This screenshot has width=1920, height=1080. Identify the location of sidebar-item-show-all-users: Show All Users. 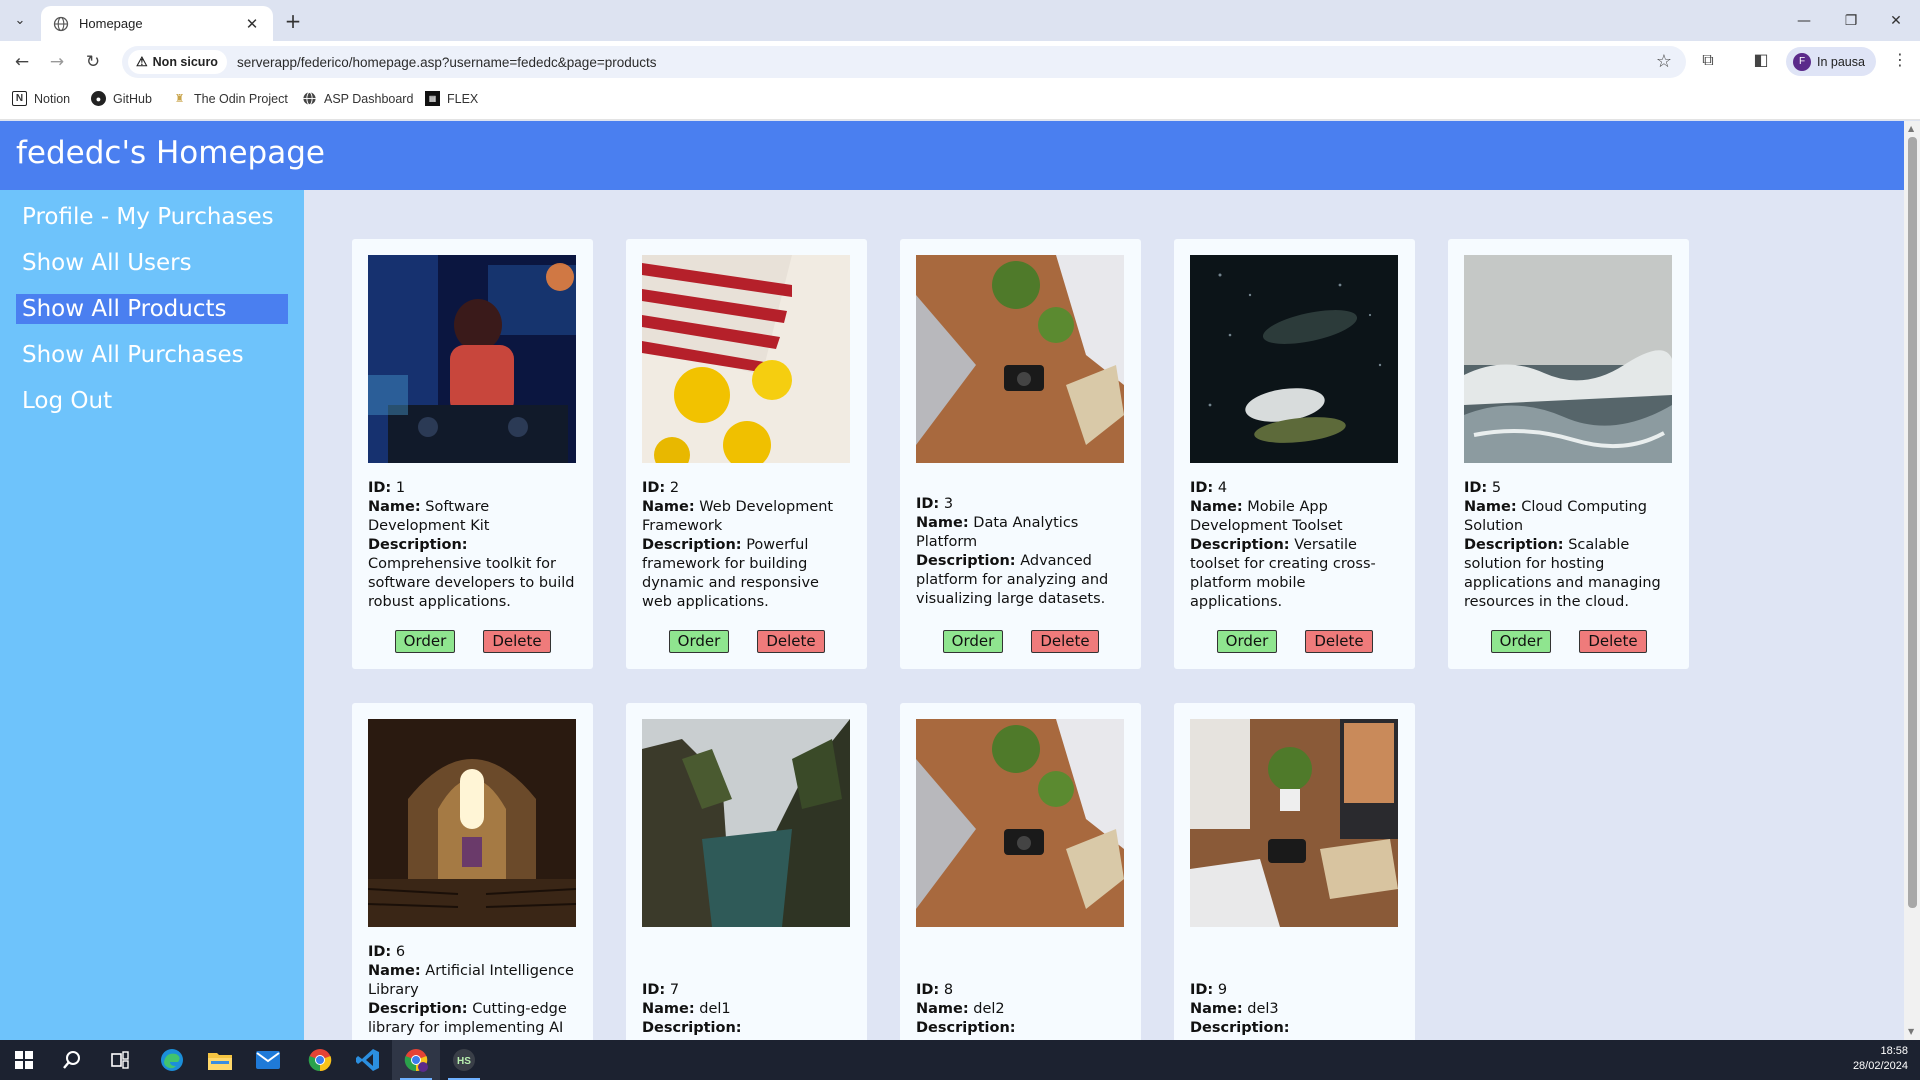
(152, 263).